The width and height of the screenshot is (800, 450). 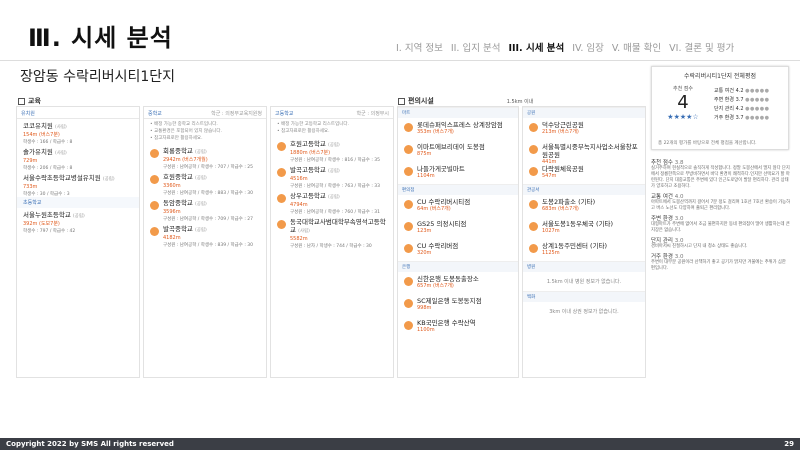 What do you see at coordinates (78, 202) in the screenshot?
I see `elementary-label: 초등학교` at bounding box center [78, 202].